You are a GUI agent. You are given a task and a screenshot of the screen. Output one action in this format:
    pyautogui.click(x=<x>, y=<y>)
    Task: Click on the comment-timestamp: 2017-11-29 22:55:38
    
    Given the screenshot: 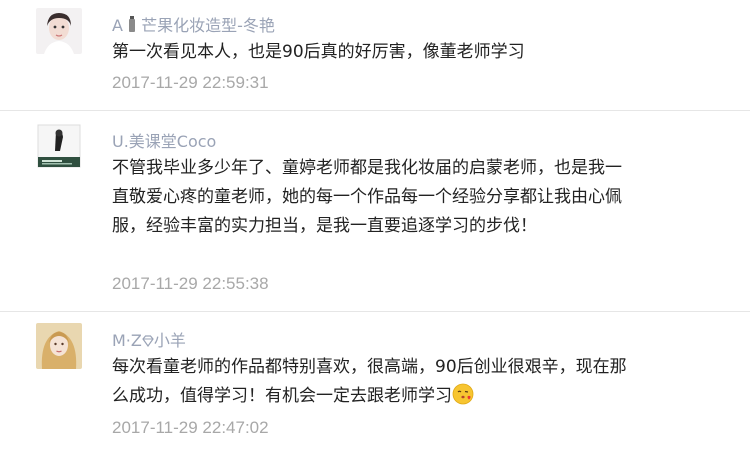 What is the action you would take?
    pyautogui.click(x=190, y=283)
    